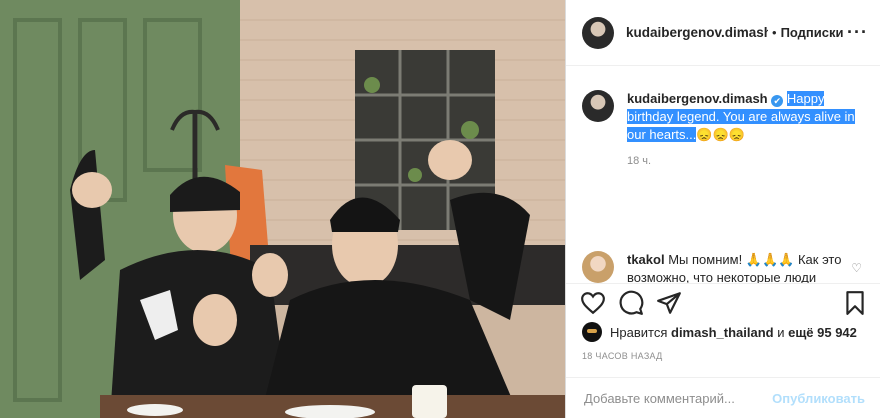 The image size is (880, 418). I want to click on post-header: kudaibergenov.dimash • Подписки ···, so click(723, 33).